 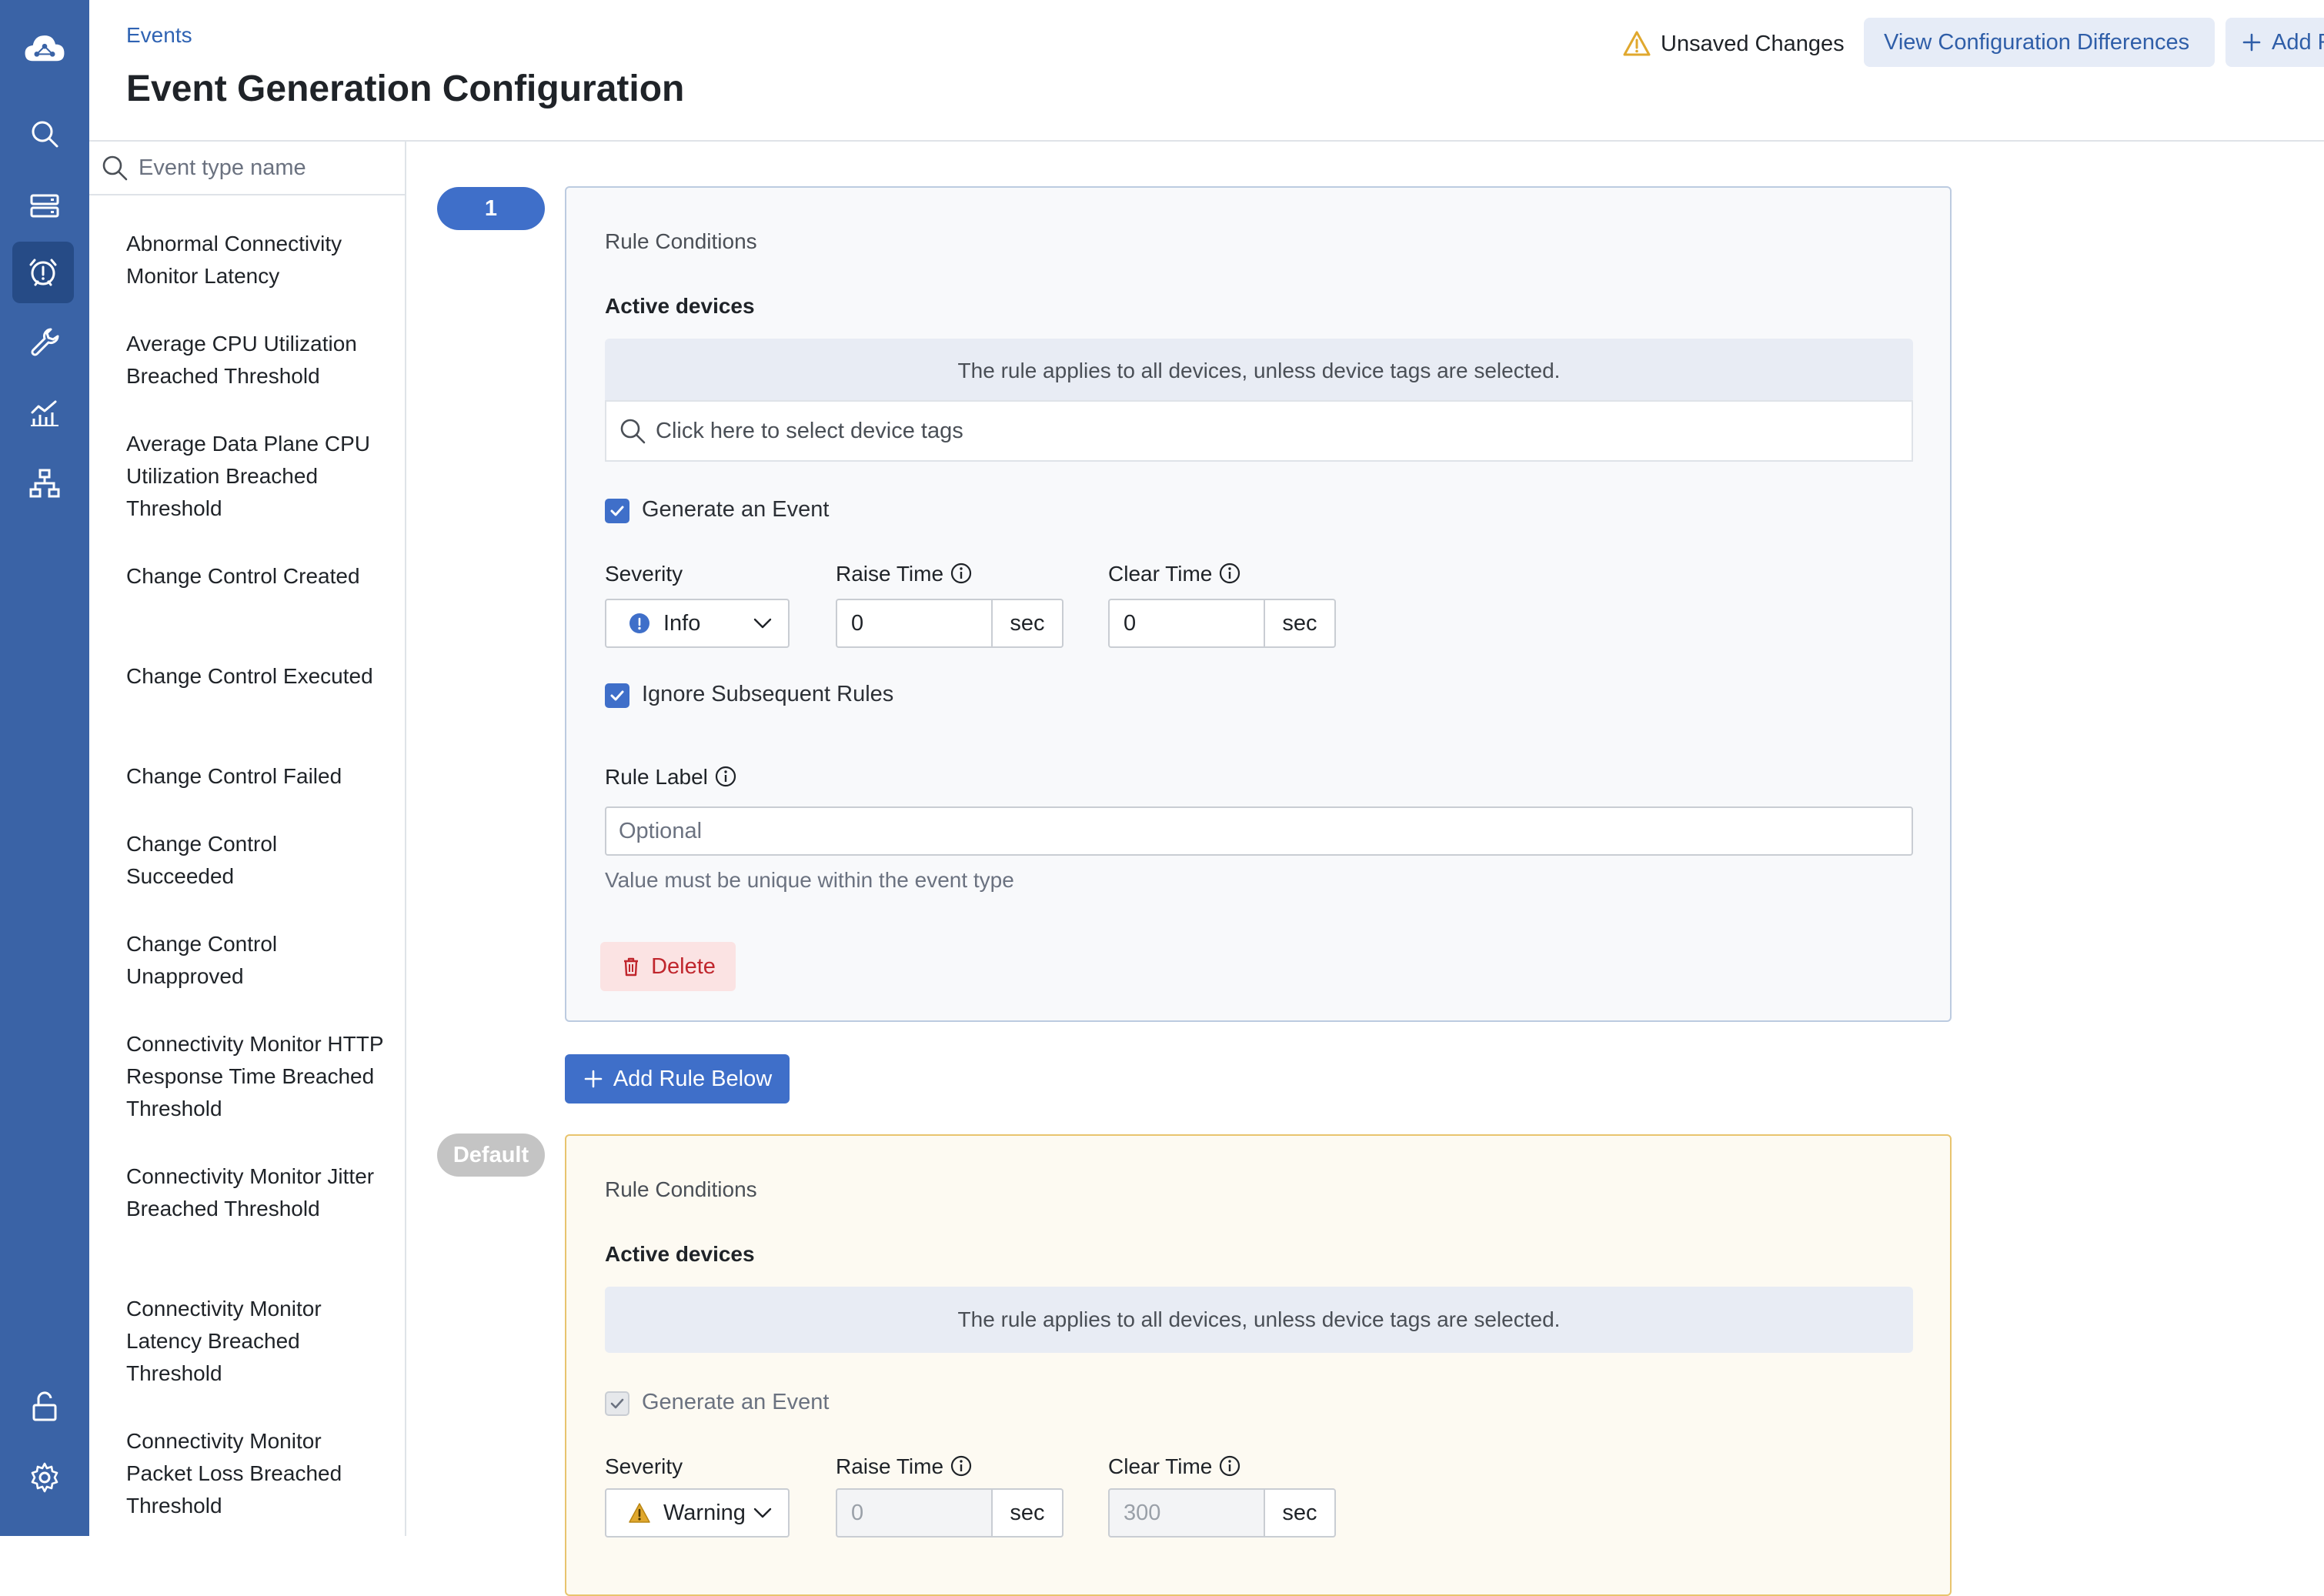 What do you see at coordinates (631, 967) in the screenshot?
I see `trash-icon` at bounding box center [631, 967].